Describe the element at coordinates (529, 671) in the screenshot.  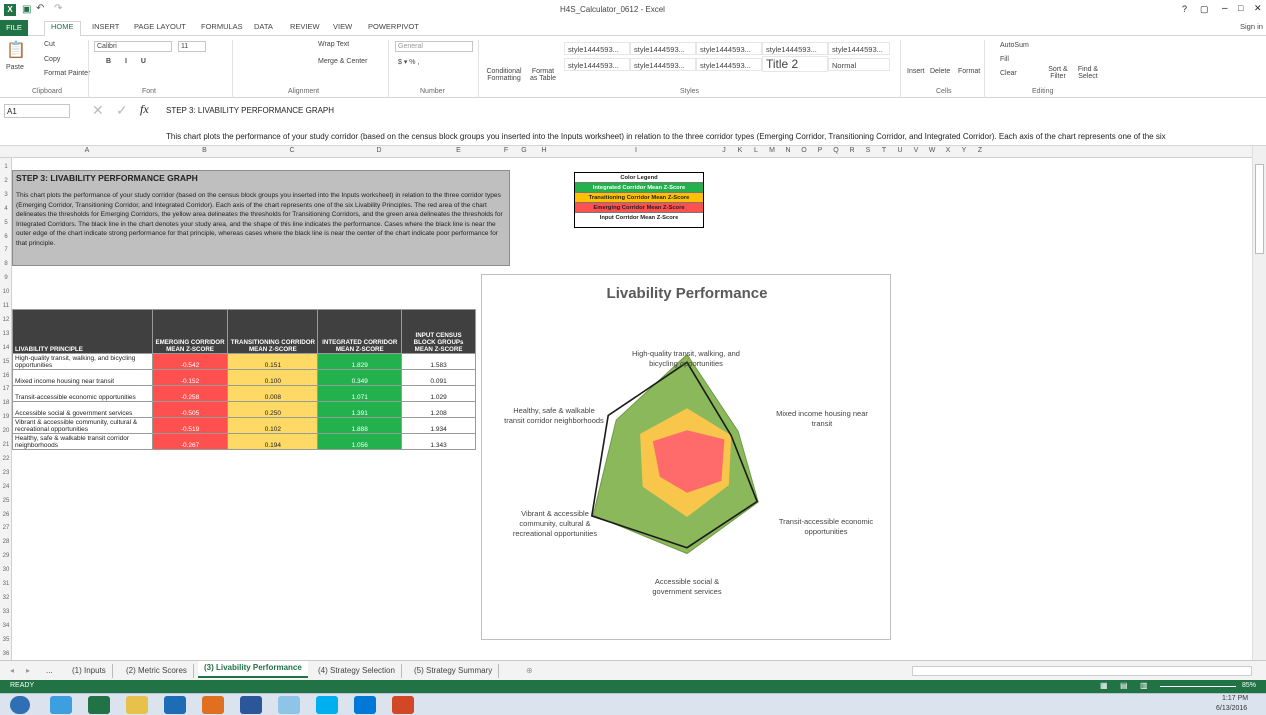
I see `add-sheet-icon: ⊕` at that location.